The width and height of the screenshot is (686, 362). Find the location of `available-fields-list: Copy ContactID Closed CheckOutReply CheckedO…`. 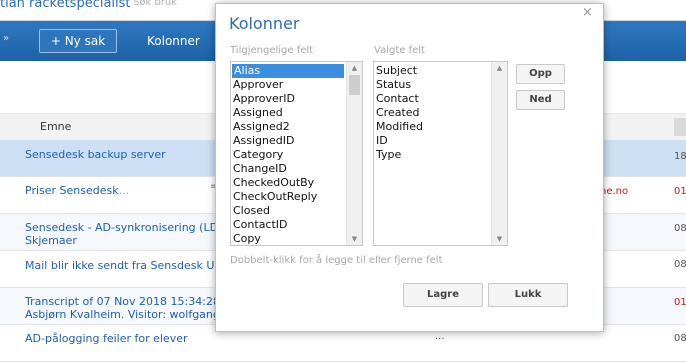

available-fields-list: Copy ContactID Closed CheckOutReply CheckedO… is located at coordinates (296, 153).